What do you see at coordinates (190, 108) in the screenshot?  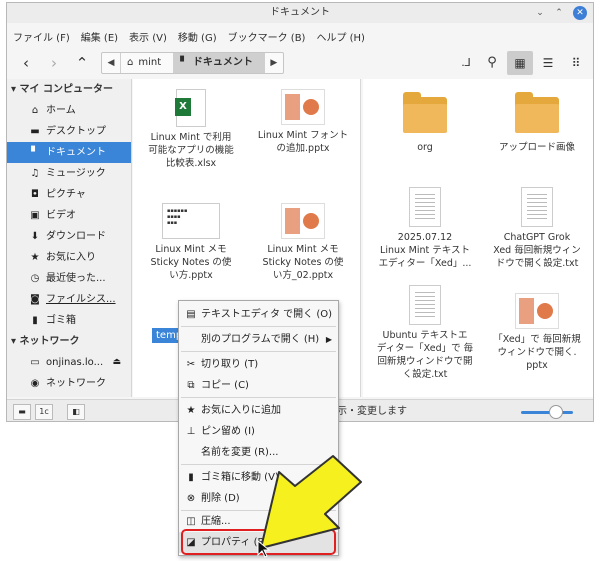 I see `spreadsheet-icon` at bounding box center [190, 108].